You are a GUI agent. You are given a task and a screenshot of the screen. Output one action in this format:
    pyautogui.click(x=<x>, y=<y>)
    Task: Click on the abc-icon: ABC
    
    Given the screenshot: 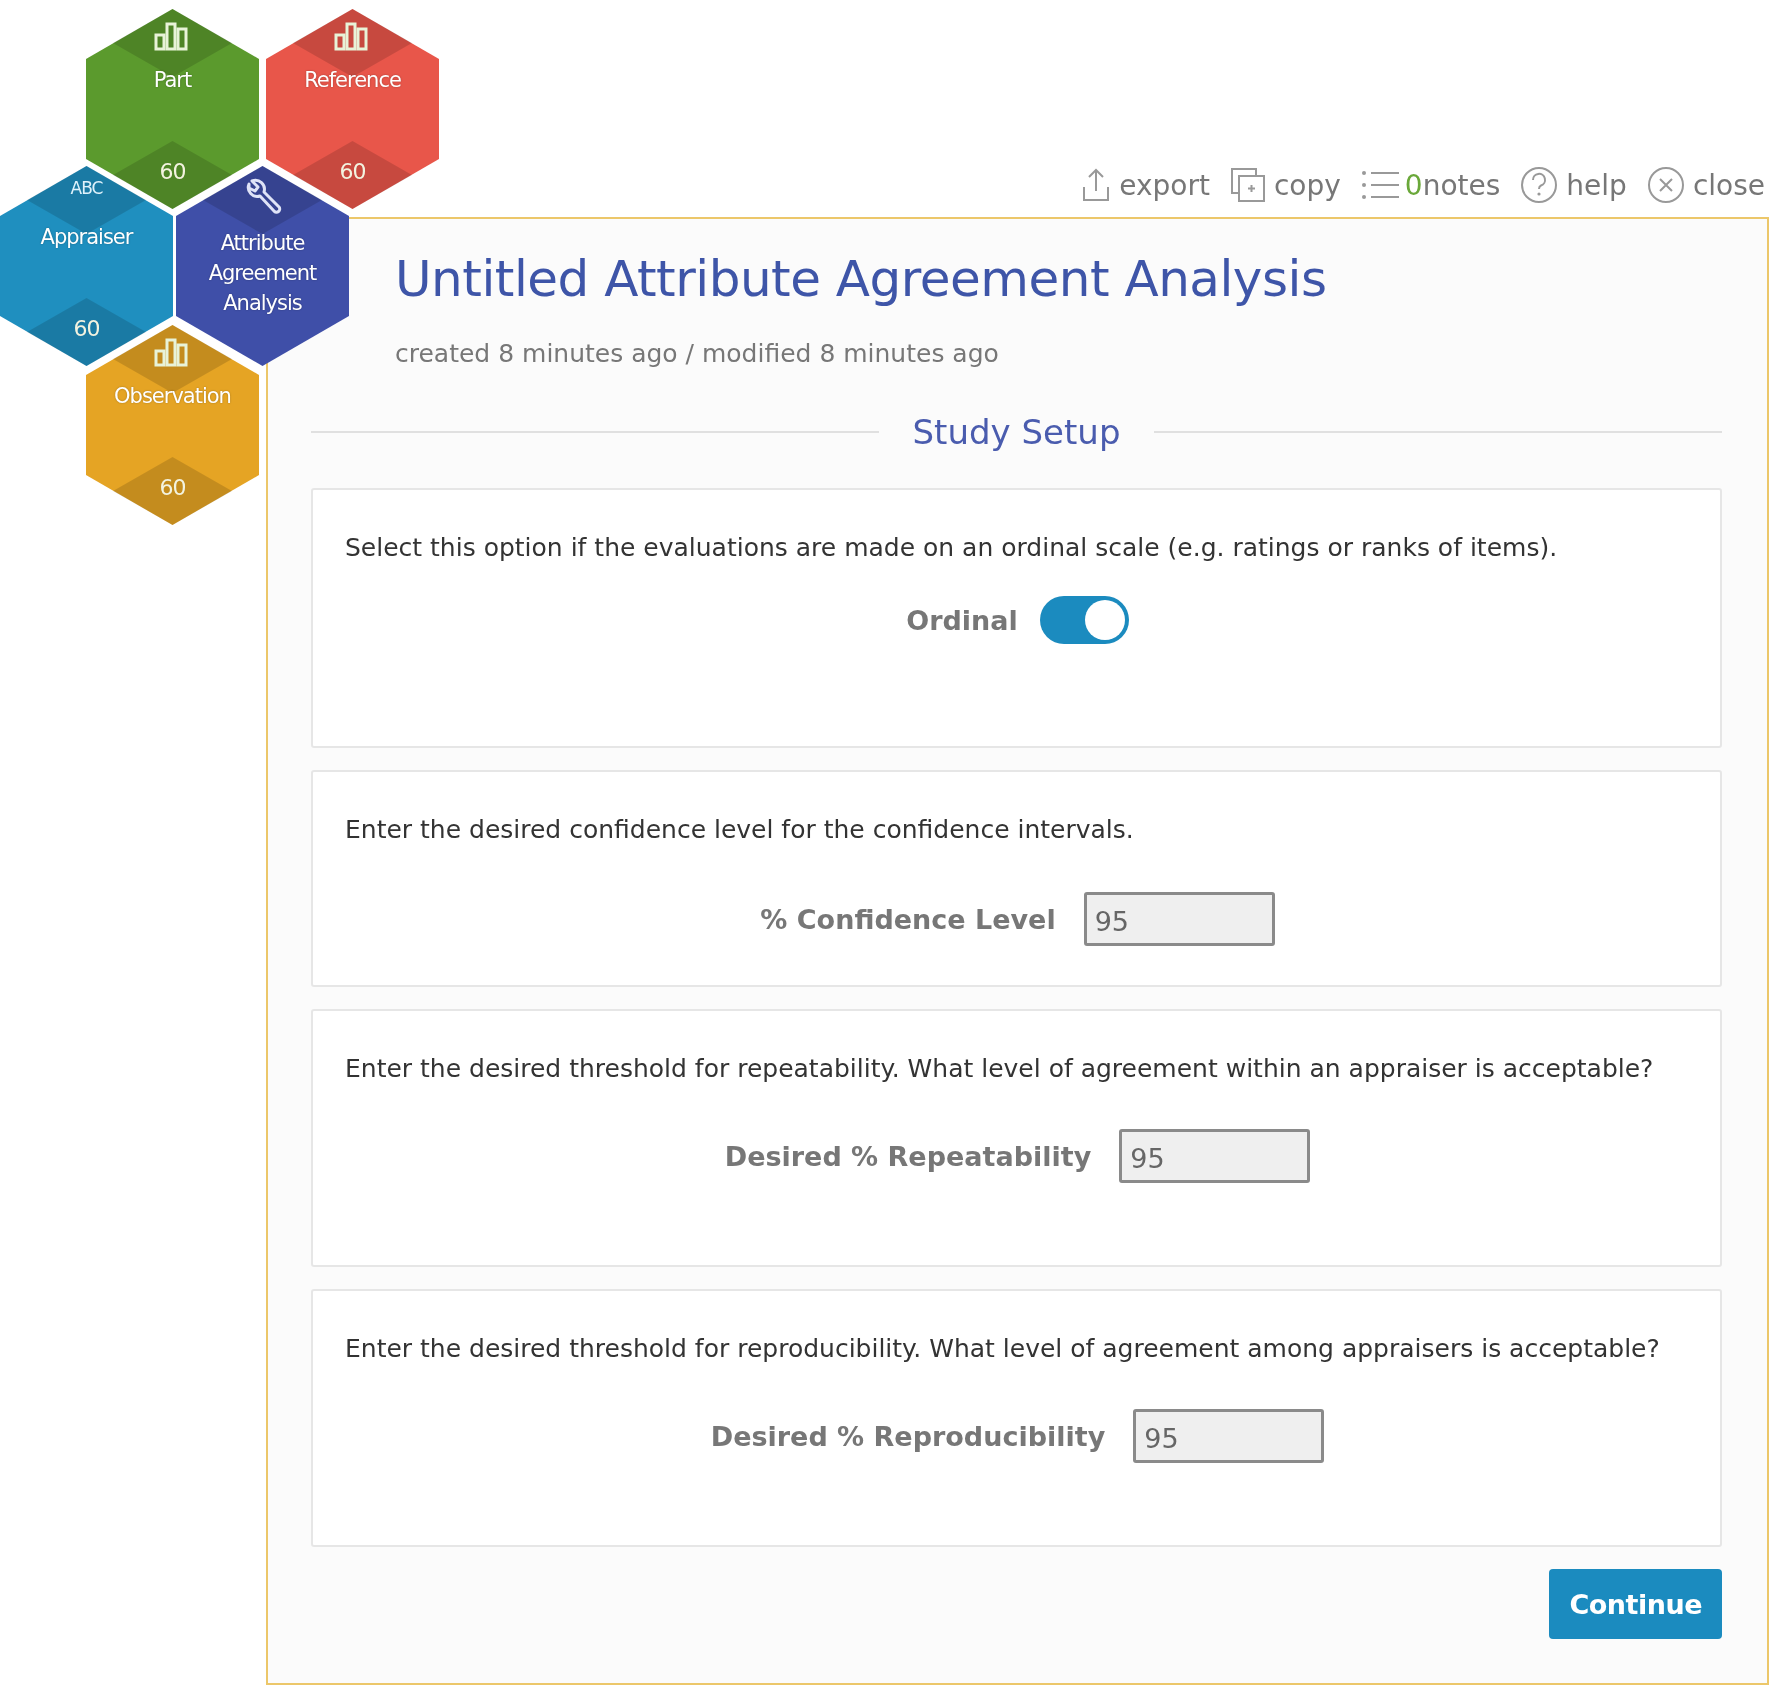 What is the action you would take?
    pyautogui.click(x=86, y=188)
    